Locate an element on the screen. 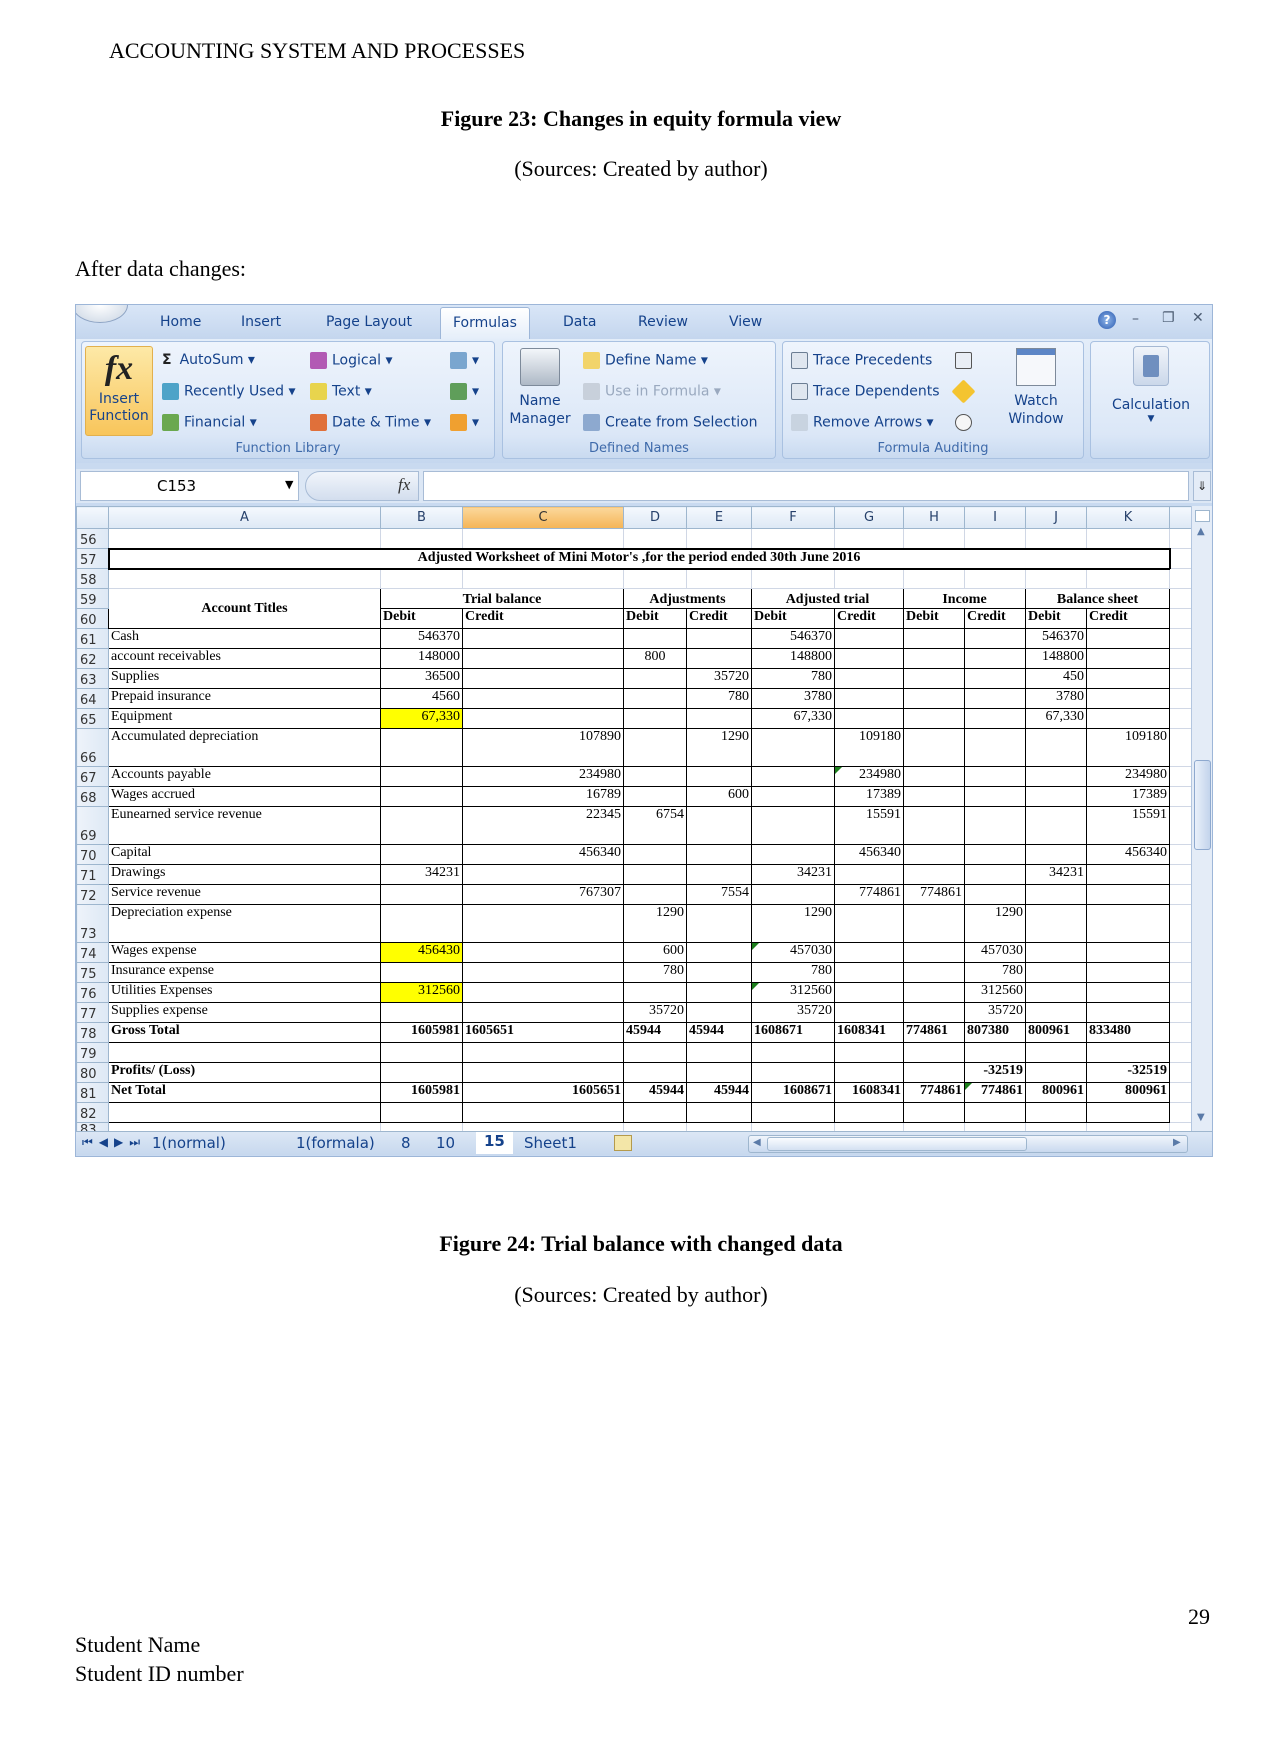 The image size is (1282, 1754). cell-C79 is located at coordinates (543, 1052).